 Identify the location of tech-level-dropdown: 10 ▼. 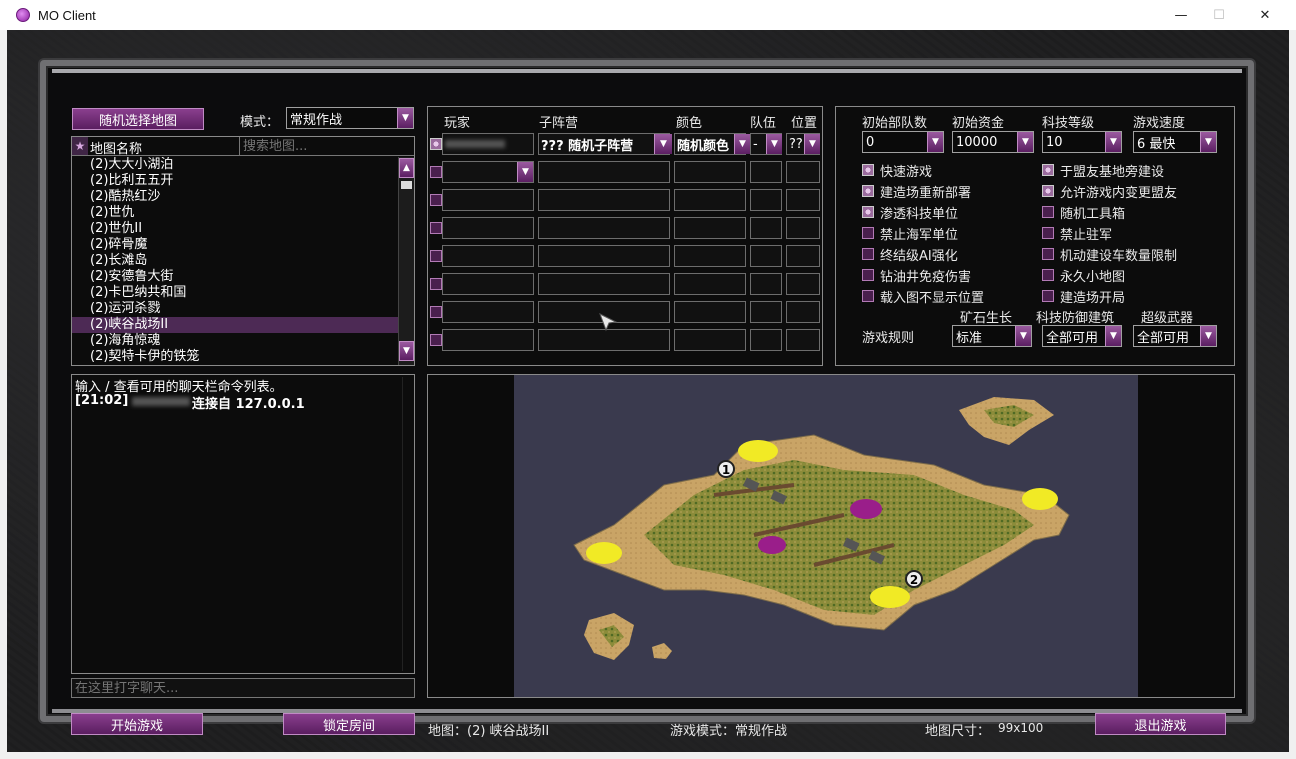
(1082, 142).